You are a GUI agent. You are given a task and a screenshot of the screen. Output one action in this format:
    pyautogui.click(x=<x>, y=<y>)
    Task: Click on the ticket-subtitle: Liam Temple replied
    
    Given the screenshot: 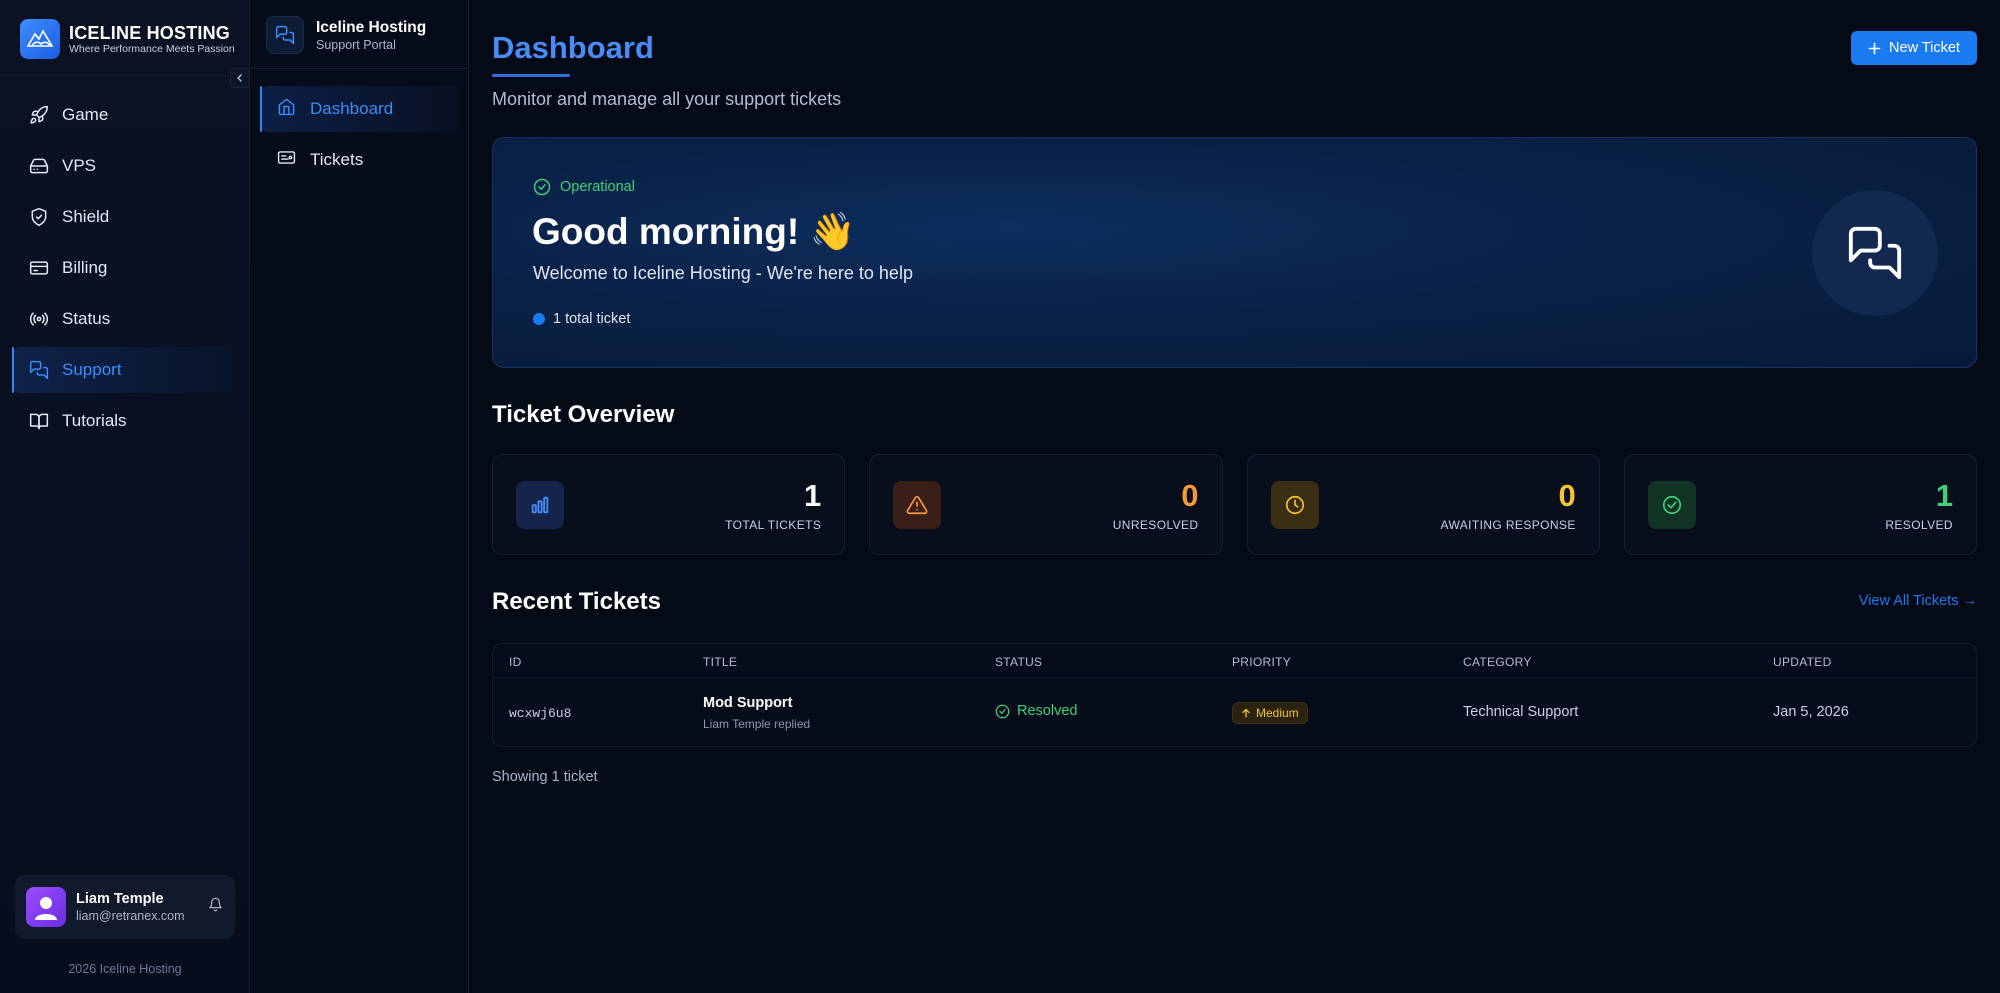 What is the action you would take?
    pyautogui.click(x=757, y=724)
    